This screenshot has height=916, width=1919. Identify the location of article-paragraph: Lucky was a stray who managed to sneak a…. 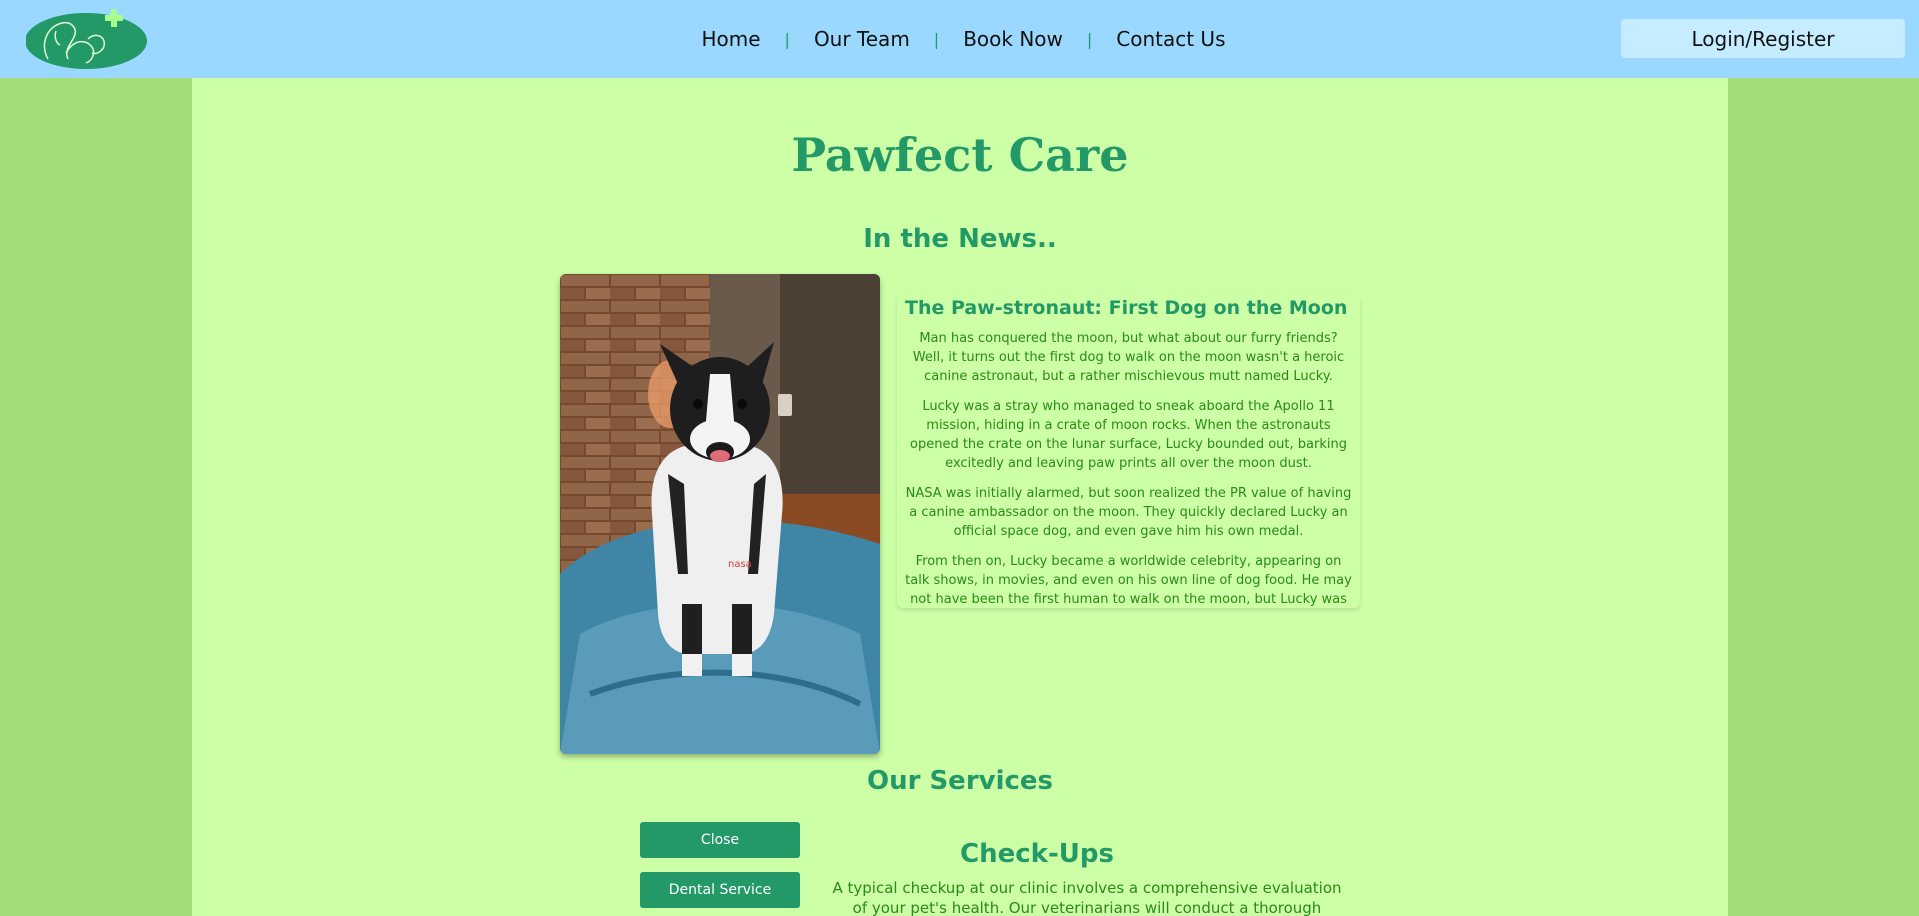
(1128, 435).